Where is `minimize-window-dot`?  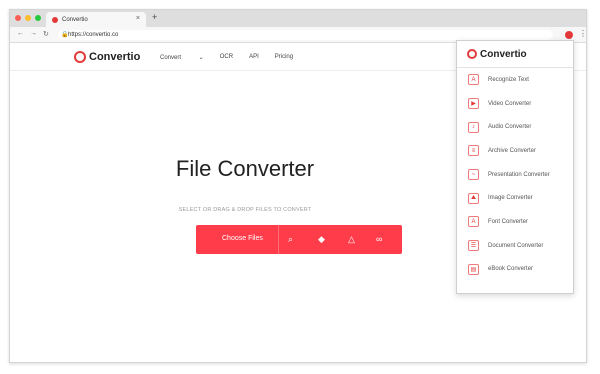
minimize-window-dot is located at coordinates (28, 18).